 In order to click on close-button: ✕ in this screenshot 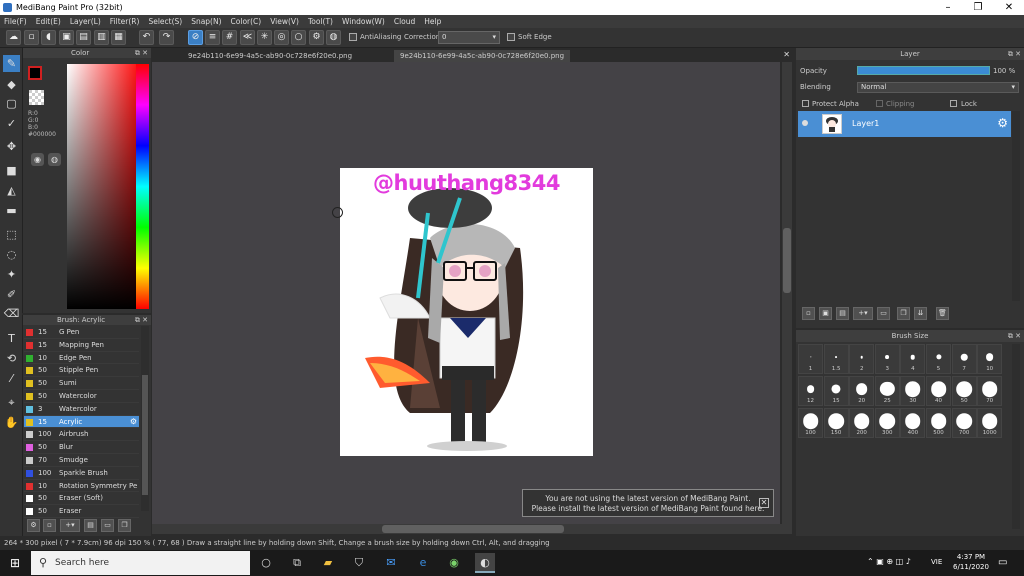, I will do `click(1009, 7)`.